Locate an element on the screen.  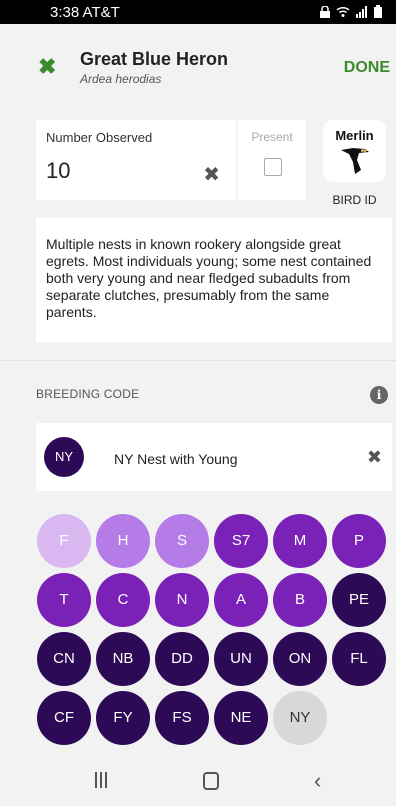
bird-id-caption: BIRD ID is located at coordinates (354, 200).